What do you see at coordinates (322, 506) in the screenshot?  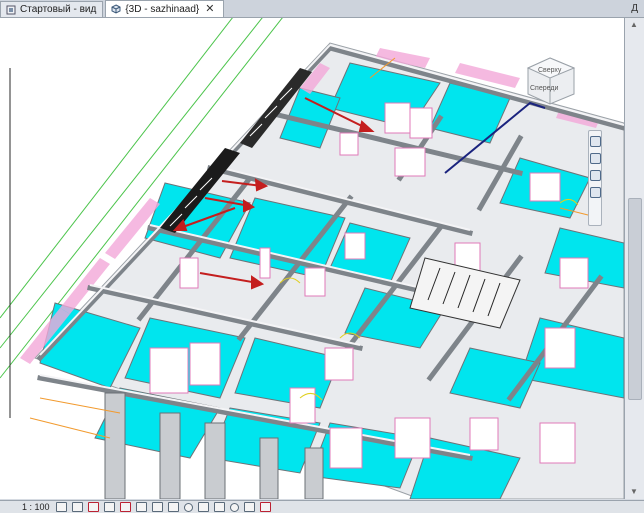 I see `view-control-bar: 1 : 100` at bounding box center [322, 506].